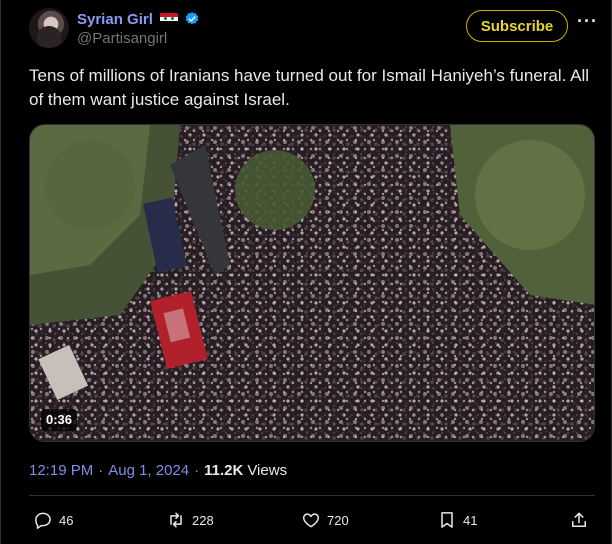 This screenshot has width=612, height=544. I want to click on like-button: 720, so click(325, 520).